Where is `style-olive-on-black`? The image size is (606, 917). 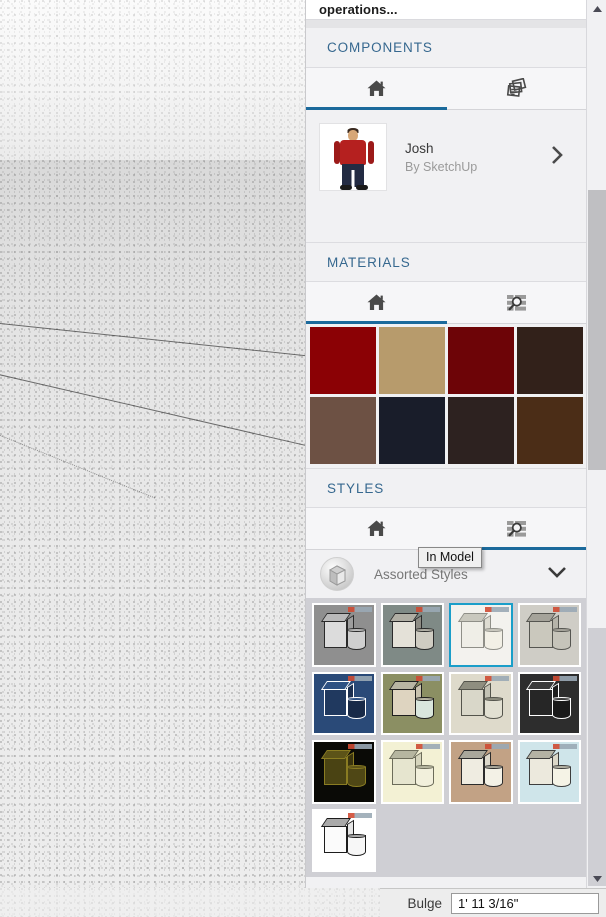 style-olive-on-black is located at coordinates (344, 772).